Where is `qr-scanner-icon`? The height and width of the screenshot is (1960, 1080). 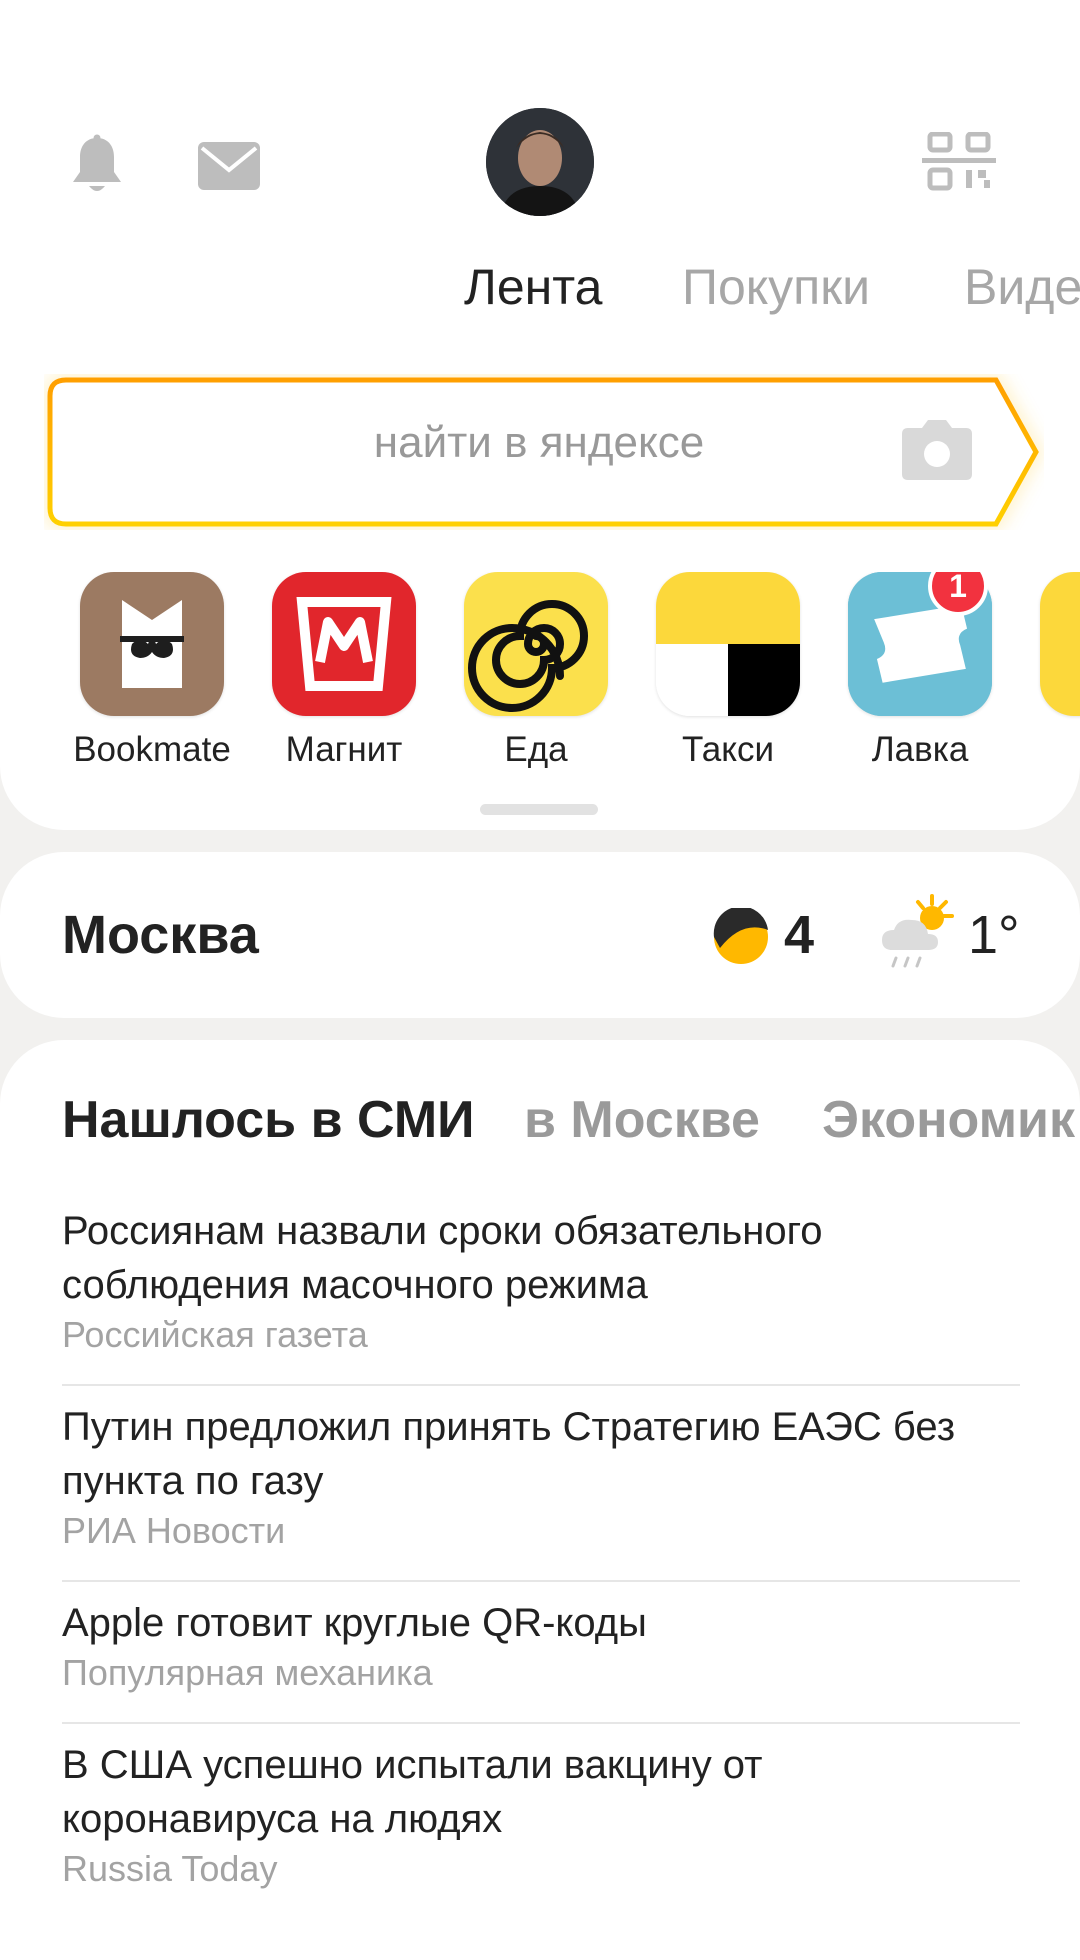
qr-scanner-icon is located at coordinates (959, 162).